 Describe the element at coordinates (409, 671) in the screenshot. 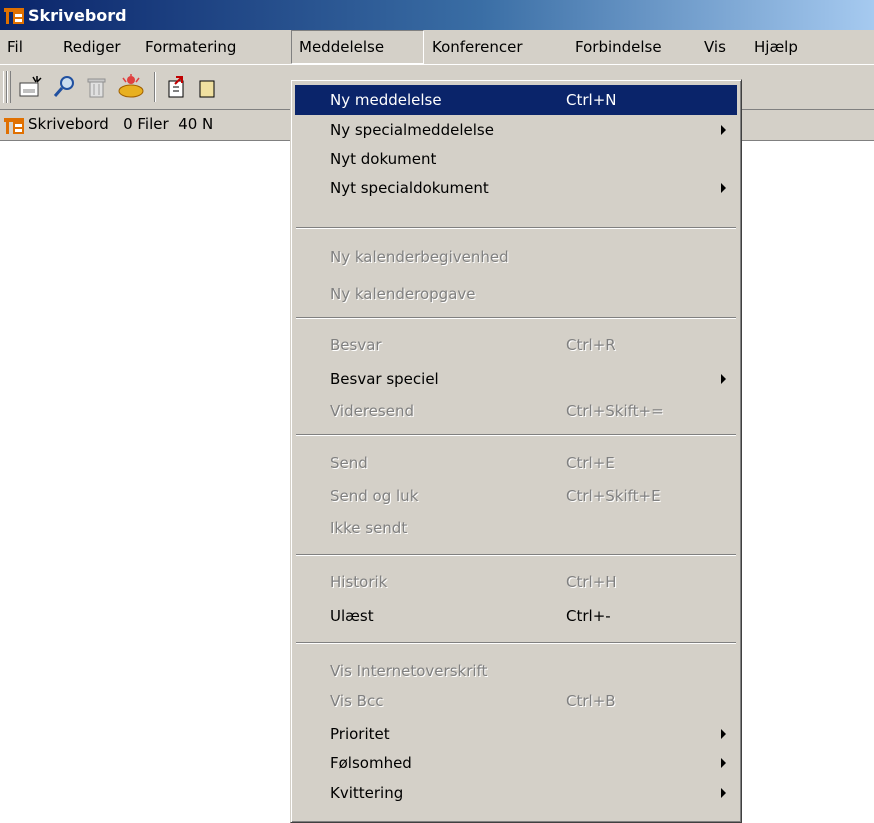

I see `menu-item-label: Vis Internetoverskrift` at that location.